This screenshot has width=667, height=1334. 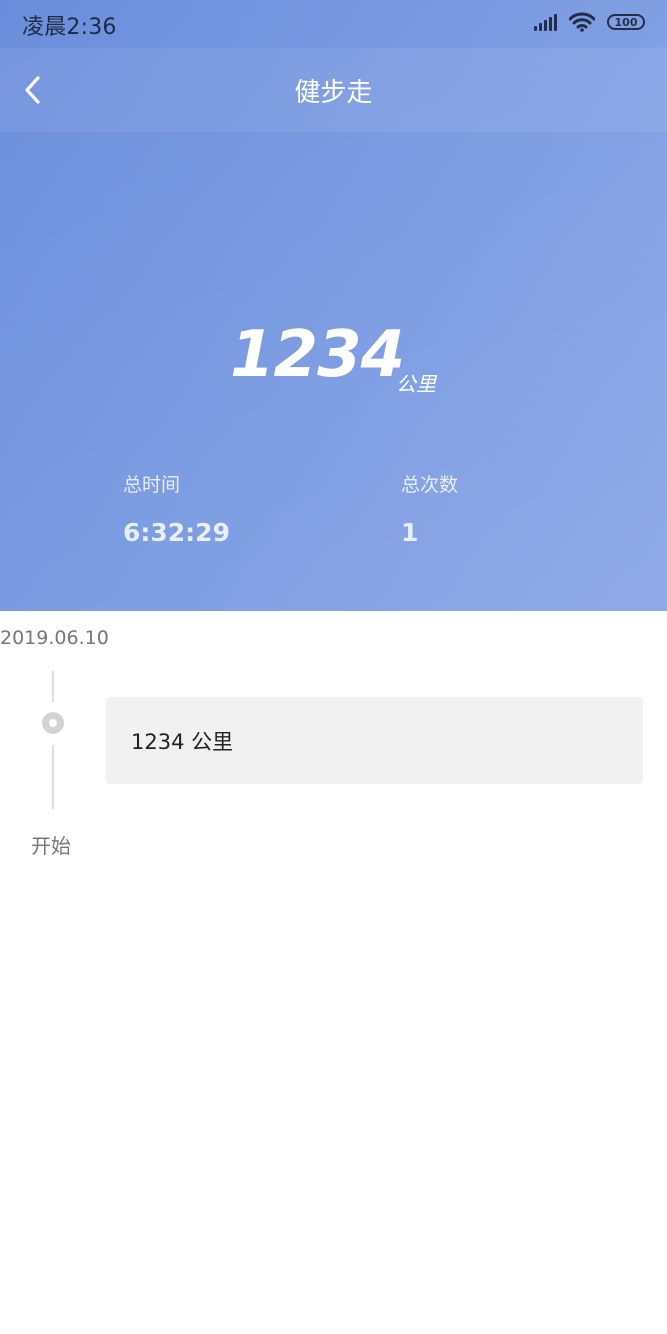 What do you see at coordinates (317, 355) in the screenshot?
I see `distance-value: 1234` at bounding box center [317, 355].